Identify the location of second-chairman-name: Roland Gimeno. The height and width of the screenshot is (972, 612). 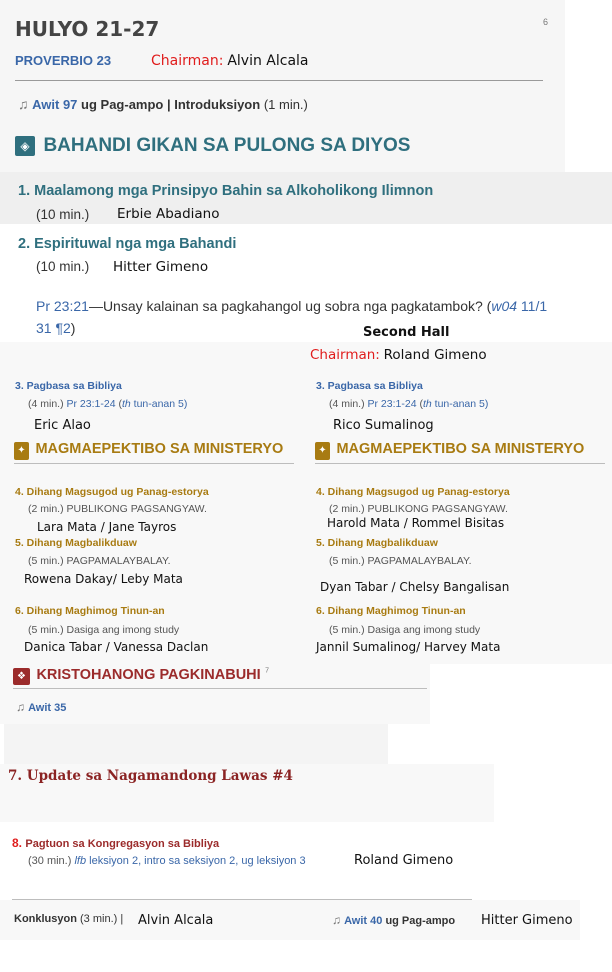
(435, 355).